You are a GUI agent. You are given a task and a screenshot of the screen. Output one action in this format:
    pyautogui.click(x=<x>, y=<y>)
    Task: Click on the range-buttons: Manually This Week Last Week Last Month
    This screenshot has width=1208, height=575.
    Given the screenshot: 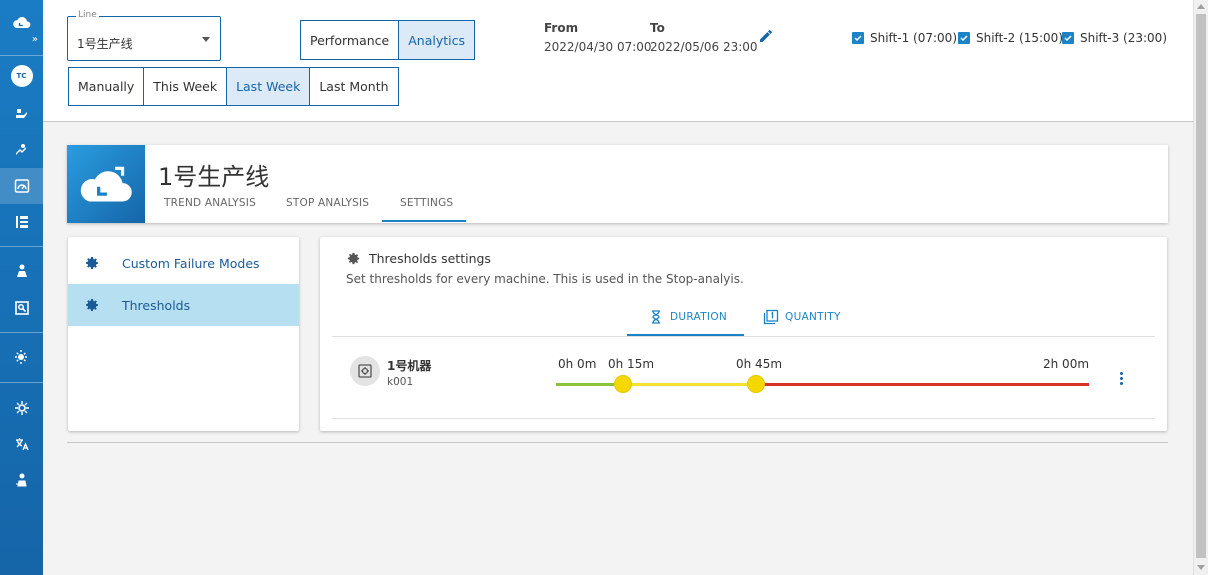 What is the action you would take?
    pyautogui.click(x=233, y=86)
    